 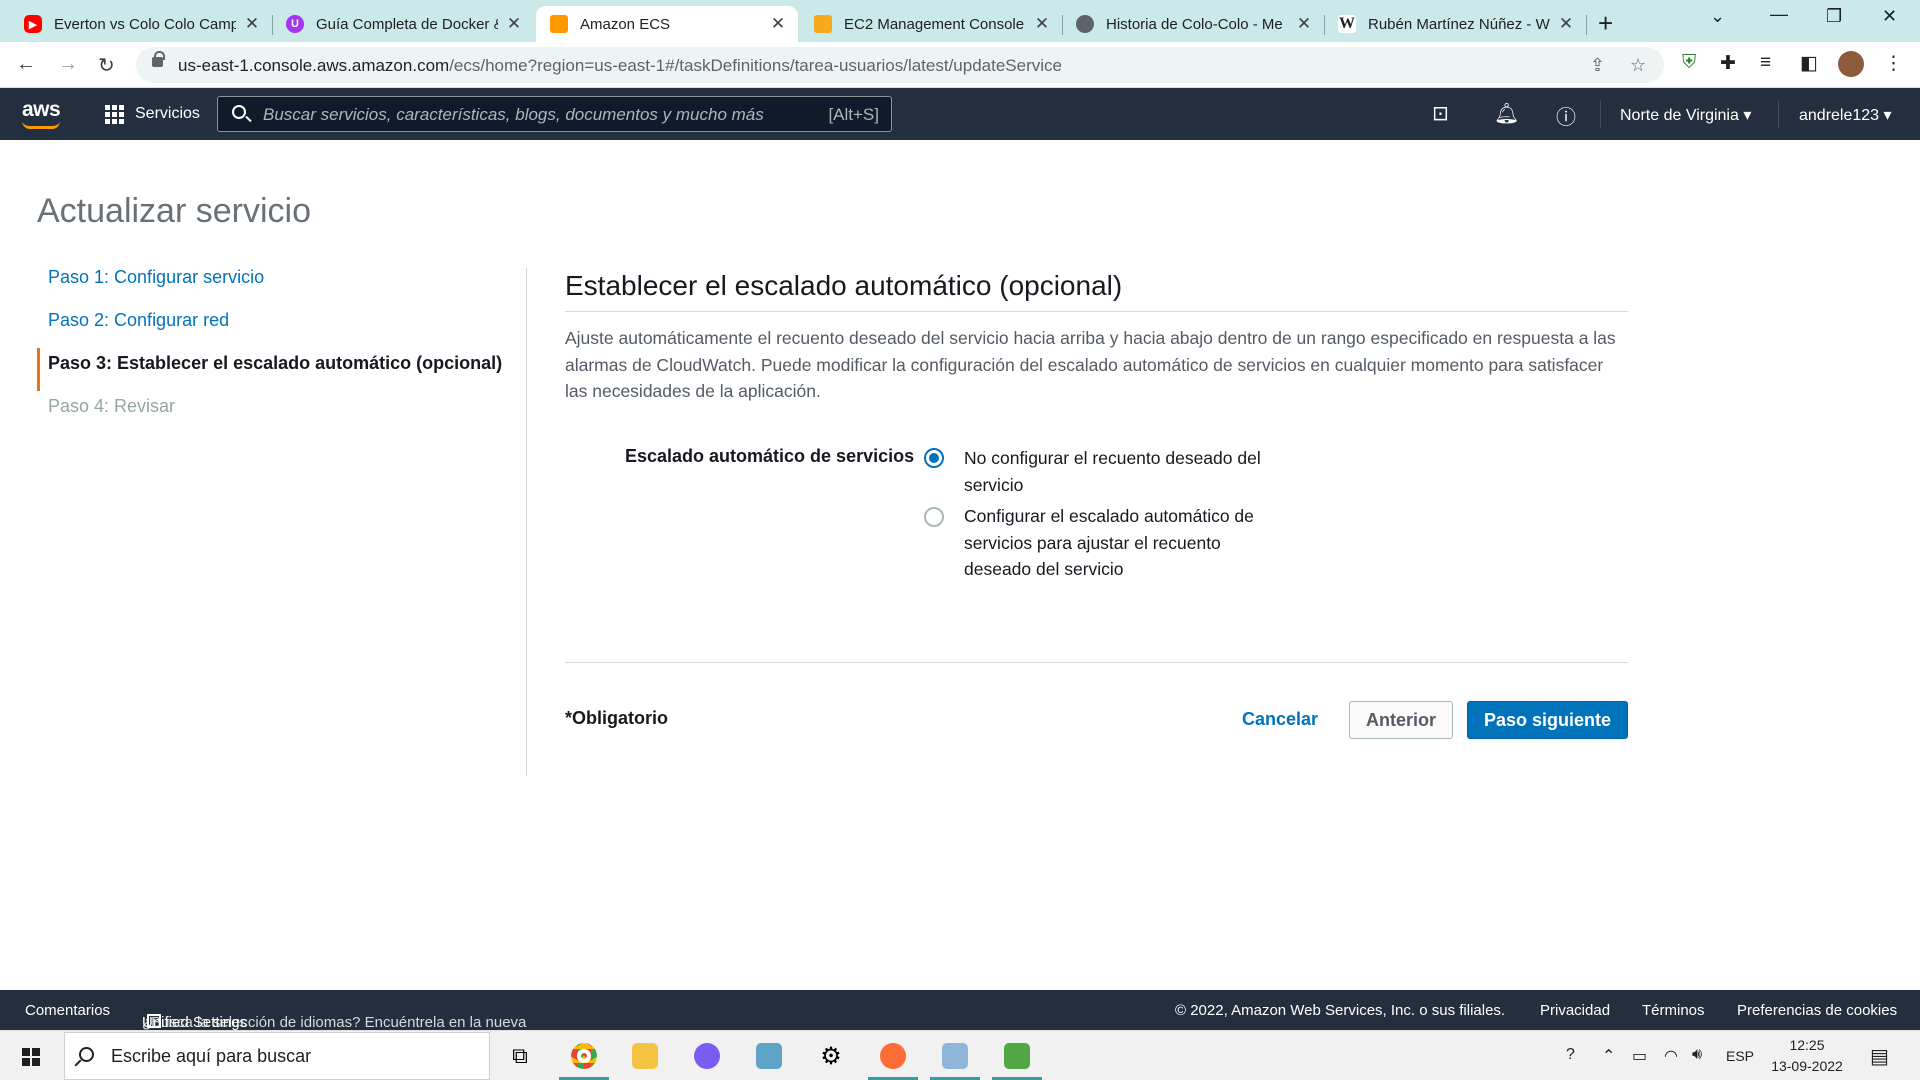 What do you see at coordinates (1851, 64) in the screenshot?
I see `profile-avatar` at bounding box center [1851, 64].